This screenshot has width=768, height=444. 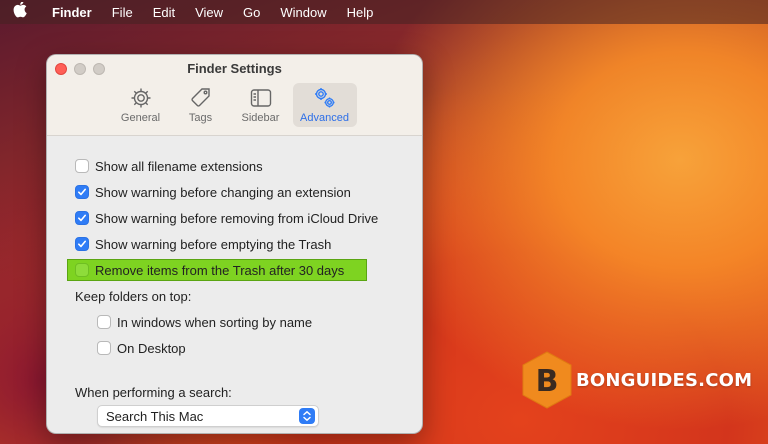 What do you see at coordinates (324, 98) in the screenshot?
I see `gears-icon` at bounding box center [324, 98].